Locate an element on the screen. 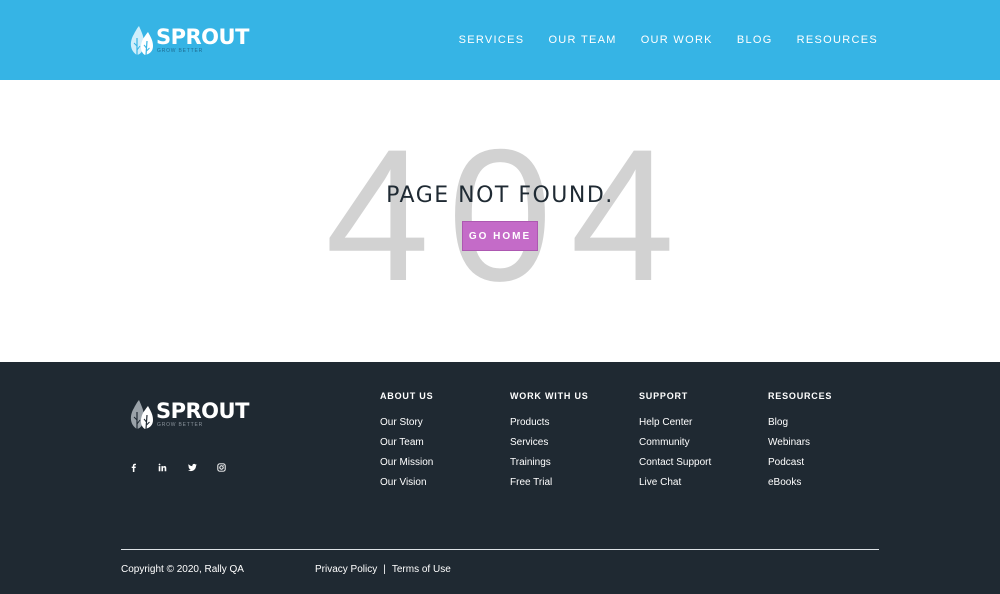 The height and width of the screenshot is (594, 1000). footer-link-our-vision: Our Vision is located at coordinates (406, 483).